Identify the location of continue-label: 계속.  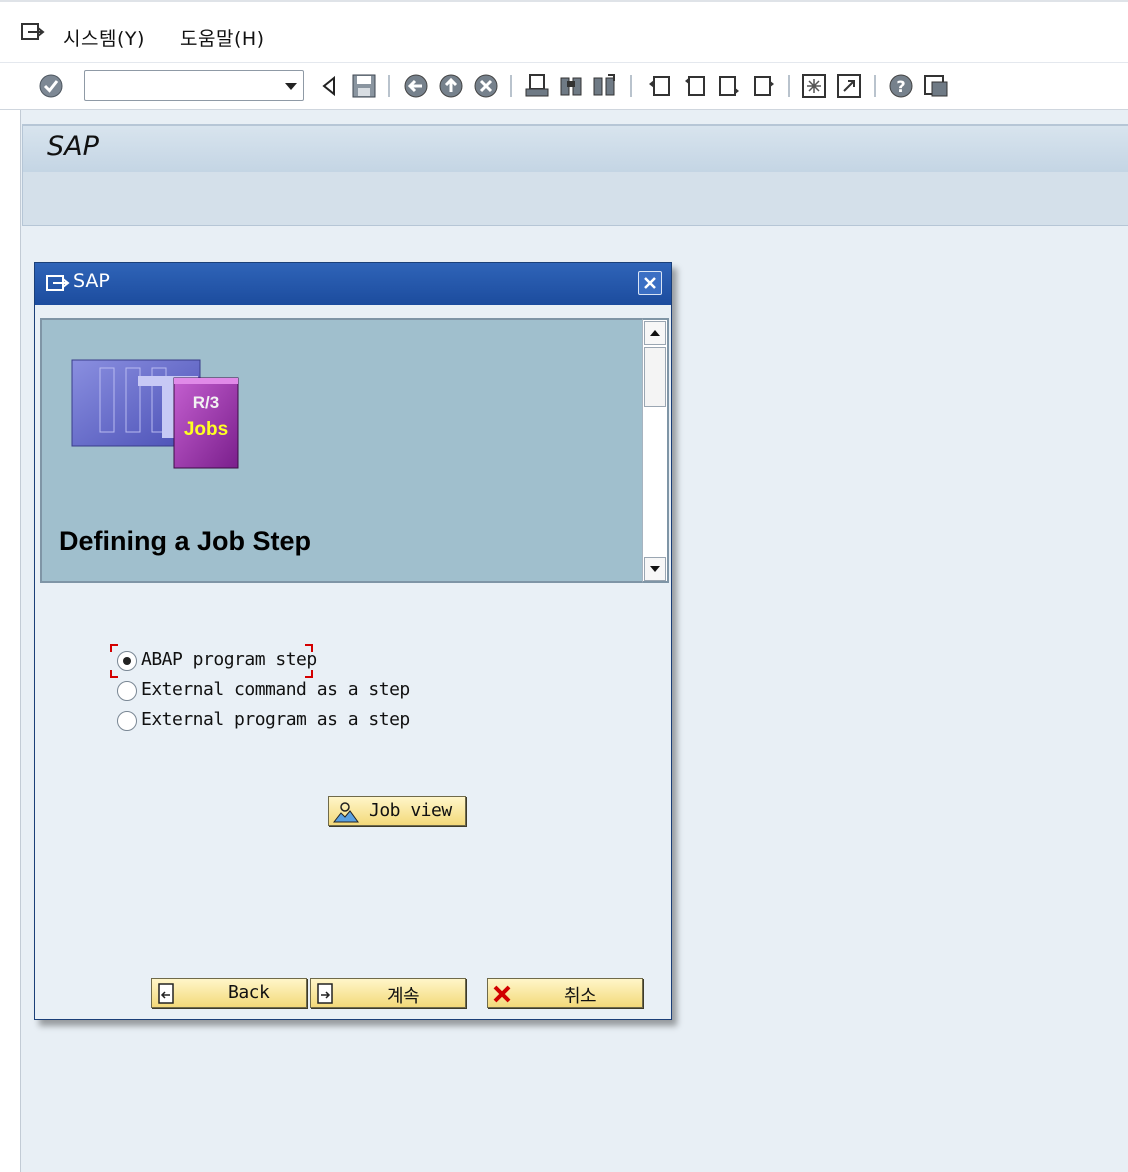
(403, 996).